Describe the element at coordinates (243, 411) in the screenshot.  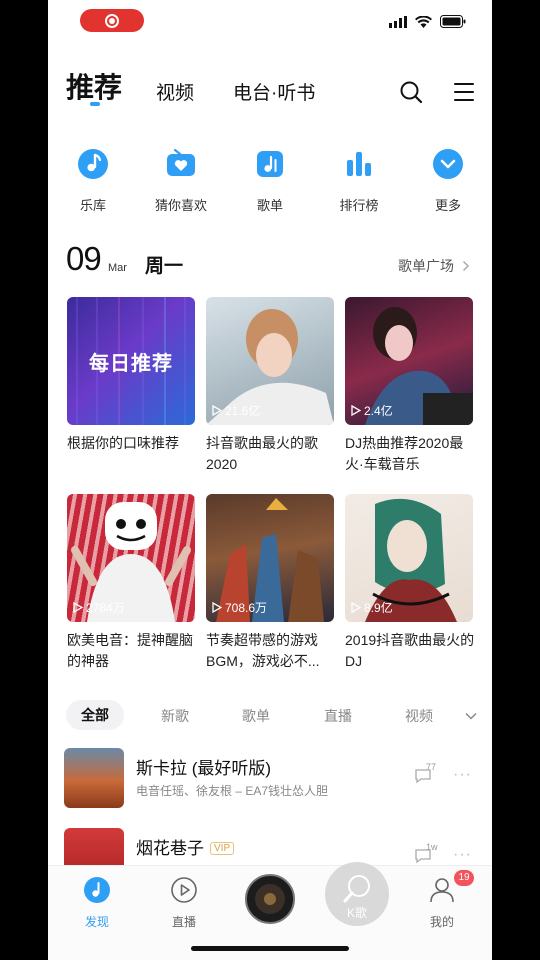
I see `play-count-value: 21.6亿` at that location.